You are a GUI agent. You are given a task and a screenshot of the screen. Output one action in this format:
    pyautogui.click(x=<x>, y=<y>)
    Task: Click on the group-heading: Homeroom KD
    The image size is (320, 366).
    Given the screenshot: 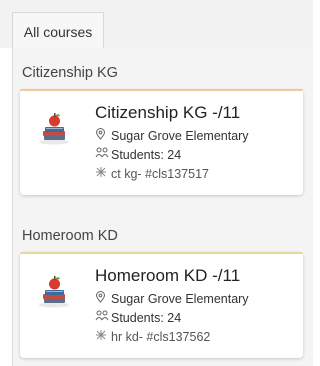 What is the action you would take?
    pyautogui.click(x=70, y=236)
    